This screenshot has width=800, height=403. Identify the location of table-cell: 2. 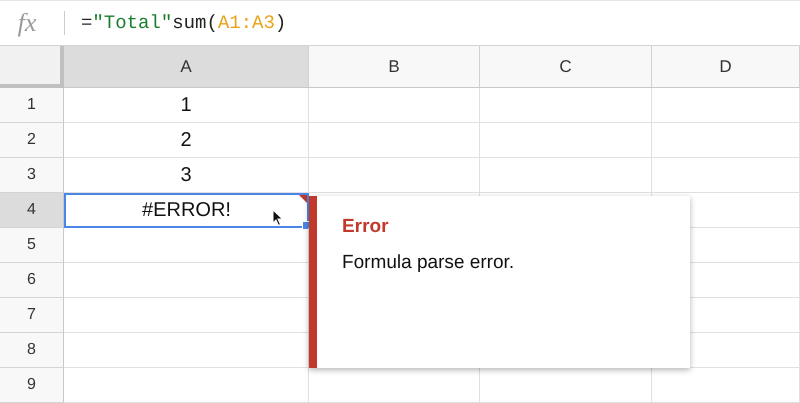
(186, 140).